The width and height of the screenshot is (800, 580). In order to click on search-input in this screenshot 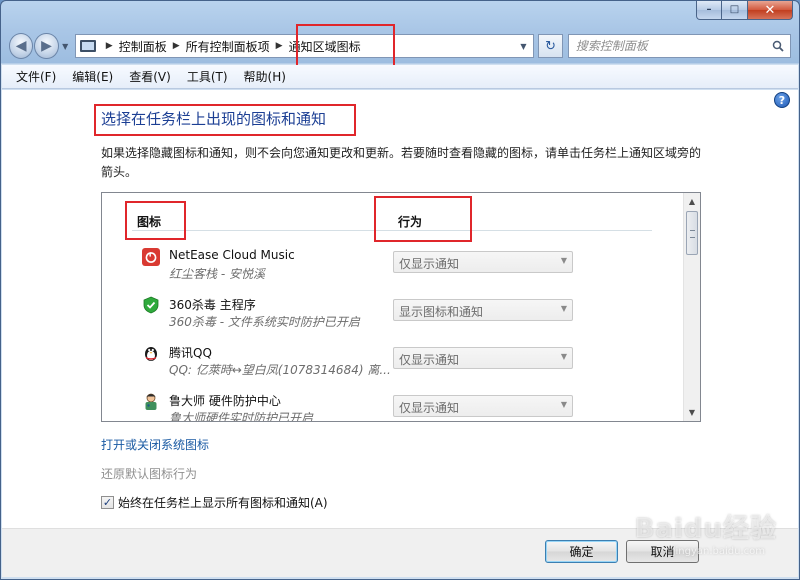, I will do `click(673, 46)`.